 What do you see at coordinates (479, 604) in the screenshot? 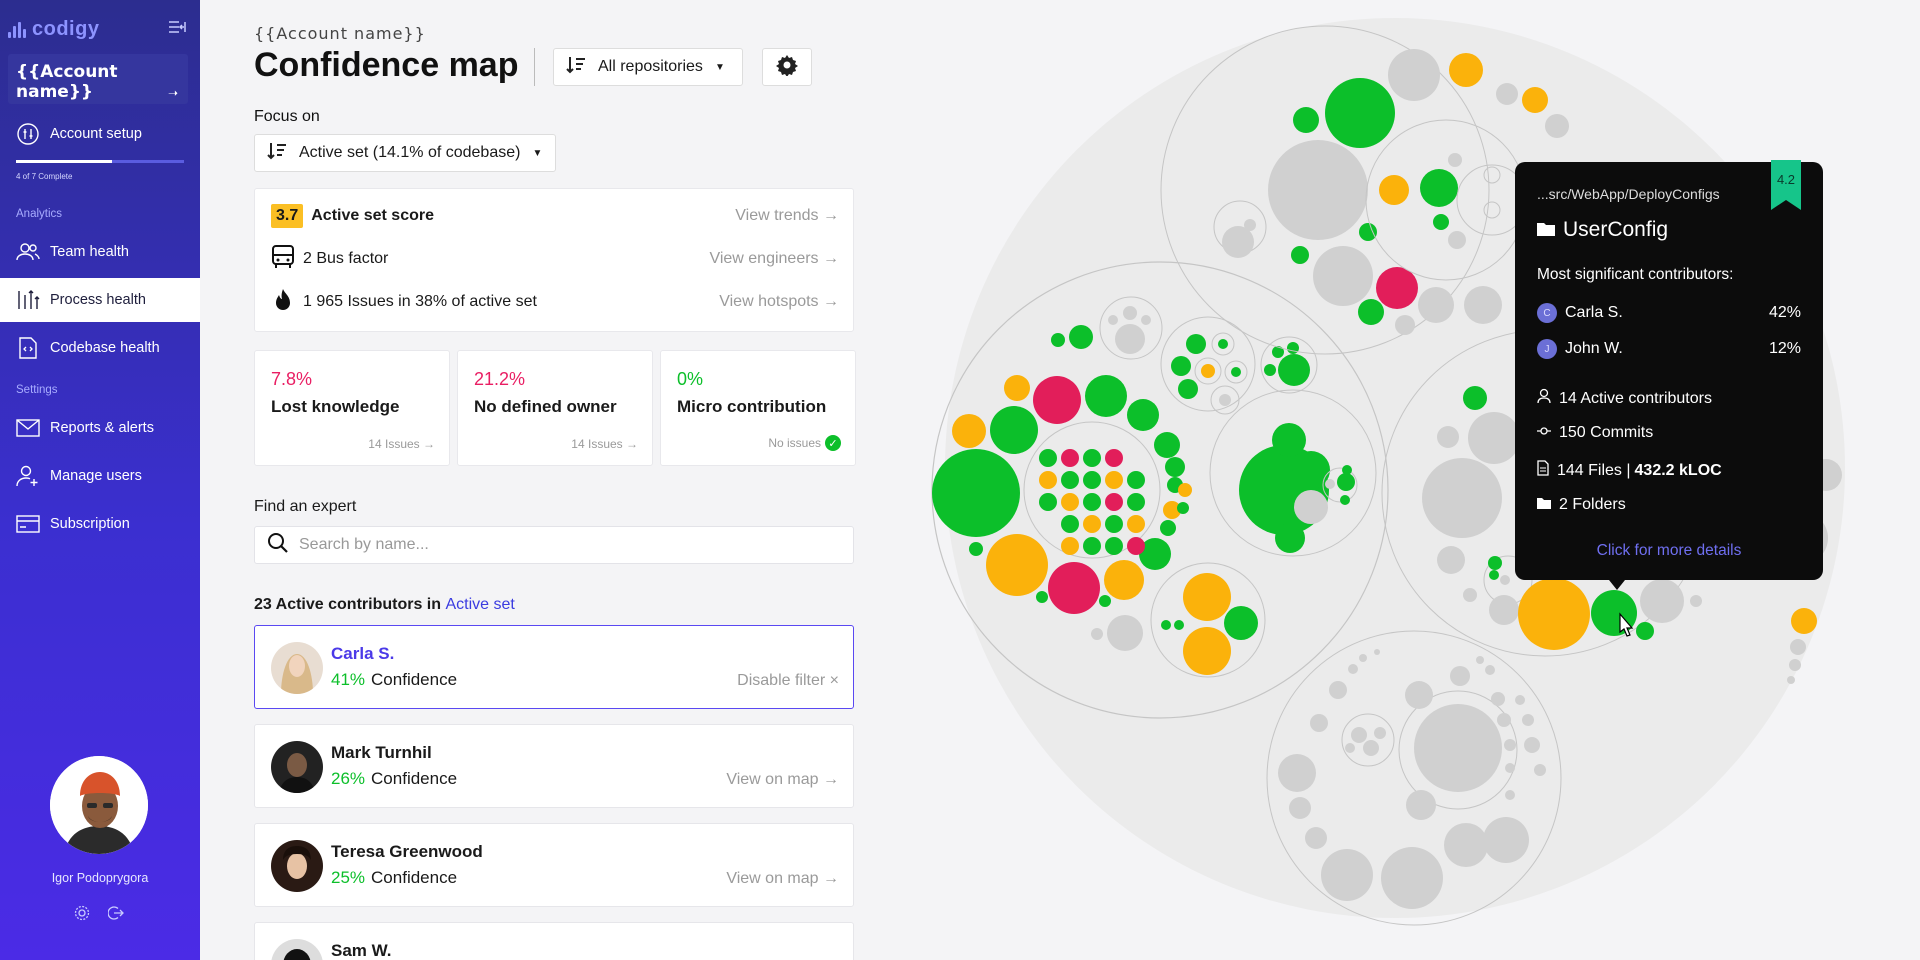
I see `active-set-link: Active set` at bounding box center [479, 604].